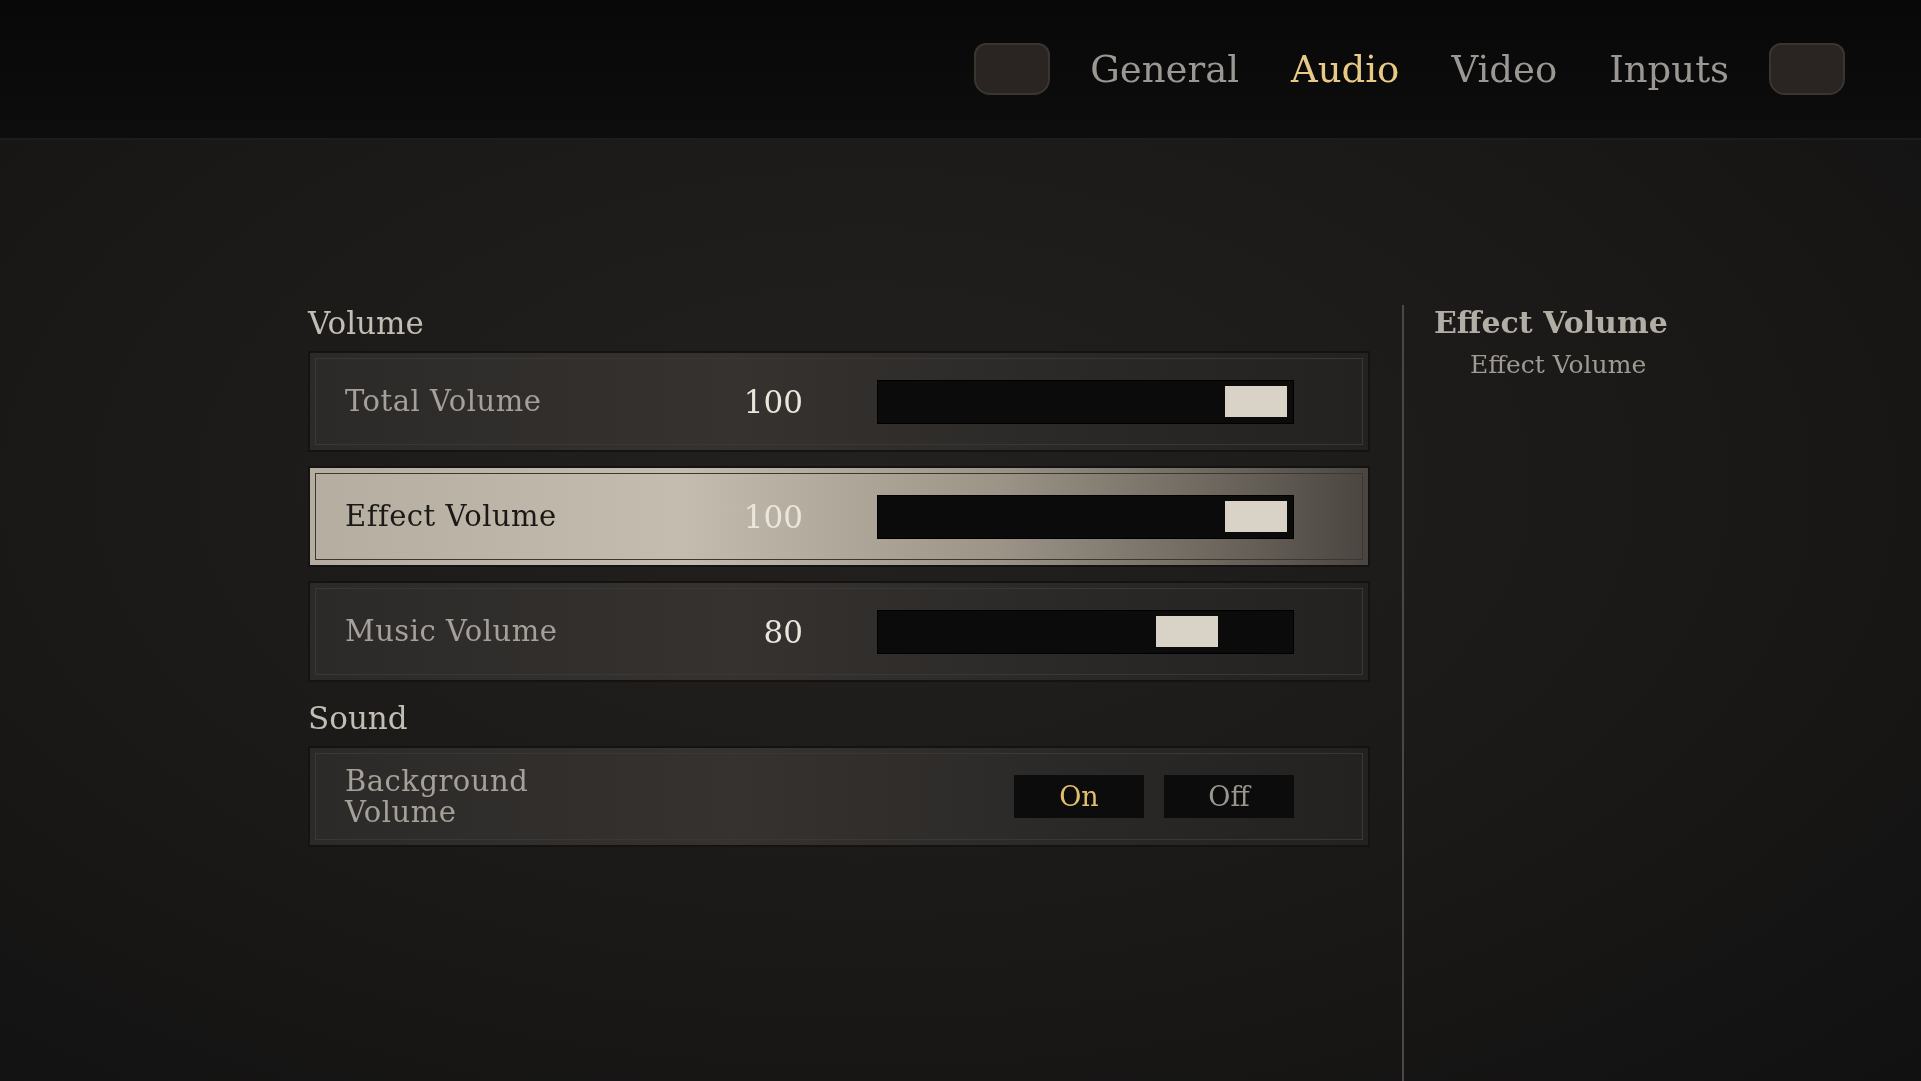 The height and width of the screenshot is (1081, 1921). I want to click on section-title: Volume, so click(366, 323).